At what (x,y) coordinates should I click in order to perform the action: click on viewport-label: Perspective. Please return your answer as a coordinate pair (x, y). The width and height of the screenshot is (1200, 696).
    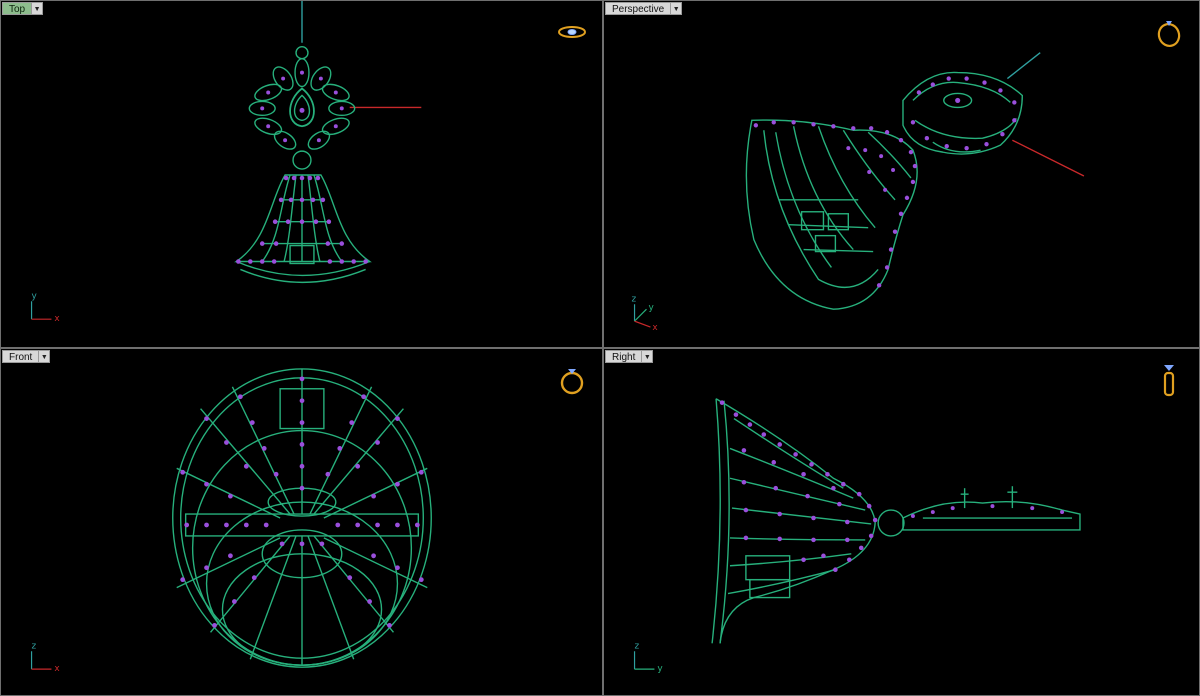
    Looking at the image, I should click on (638, 8).